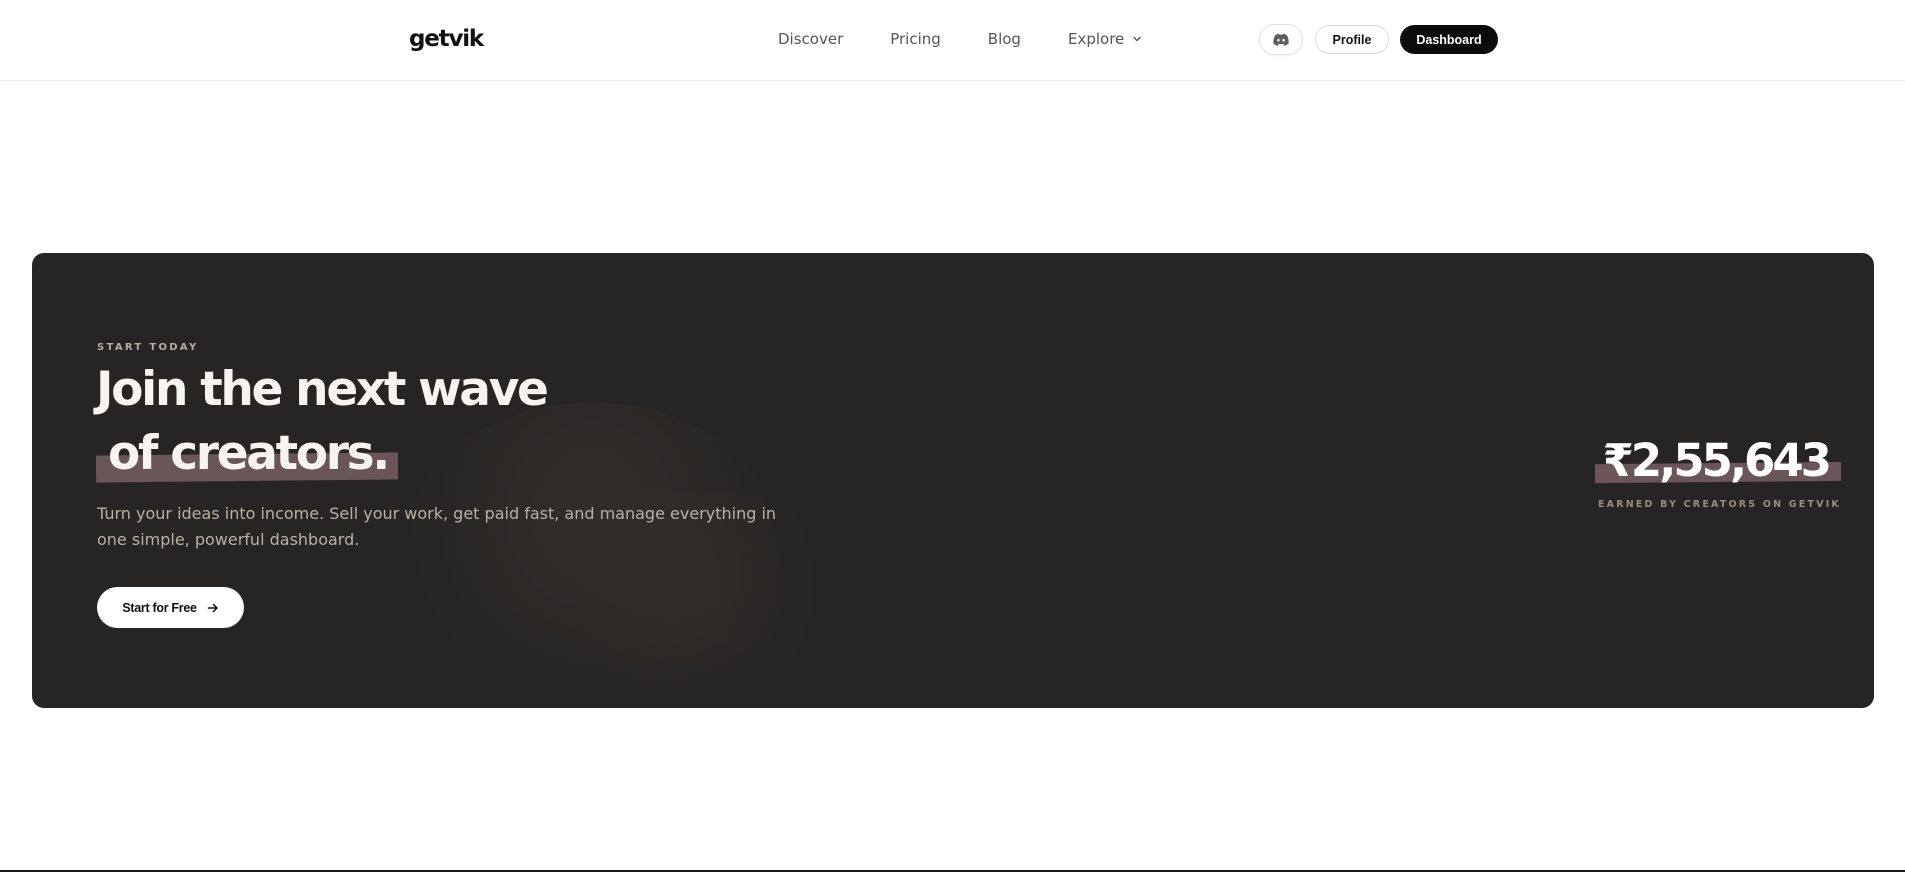 The image size is (1905, 872). Describe the element at coordinates (960, 39) in the screenshot. I see `main-nav: Discover Pricing Blog Explore` at that location.